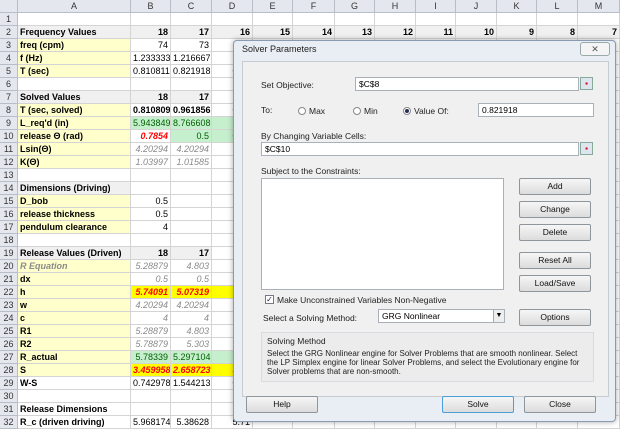 The width and height of the screenshot is (620, 429). I want to click on cell: 13, so click(355, 32).